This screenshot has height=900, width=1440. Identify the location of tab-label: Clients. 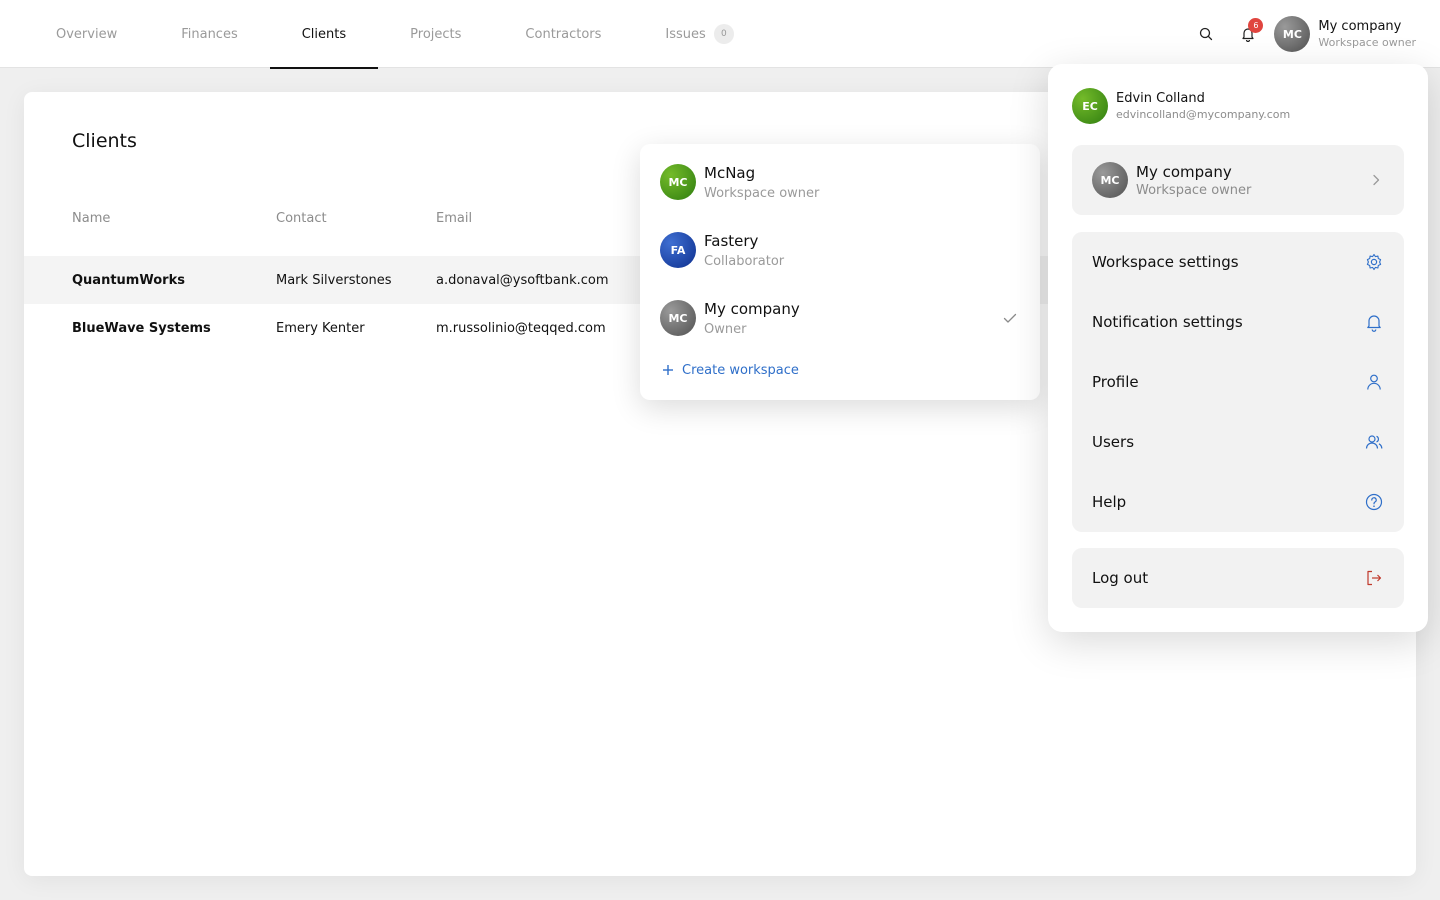
(324, 34).